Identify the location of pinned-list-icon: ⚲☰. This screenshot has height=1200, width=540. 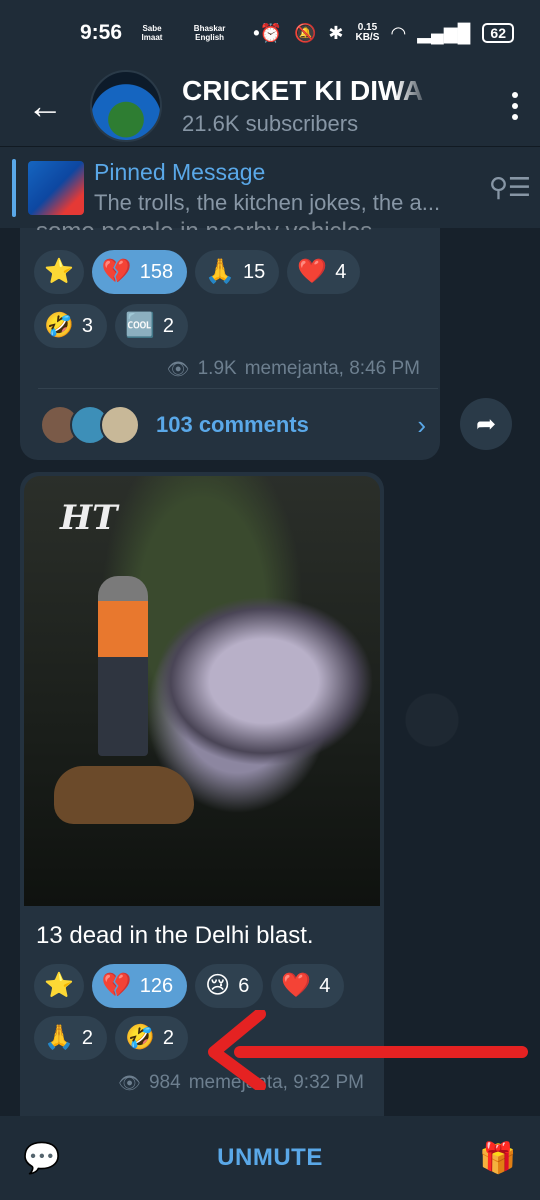
(510, 187).